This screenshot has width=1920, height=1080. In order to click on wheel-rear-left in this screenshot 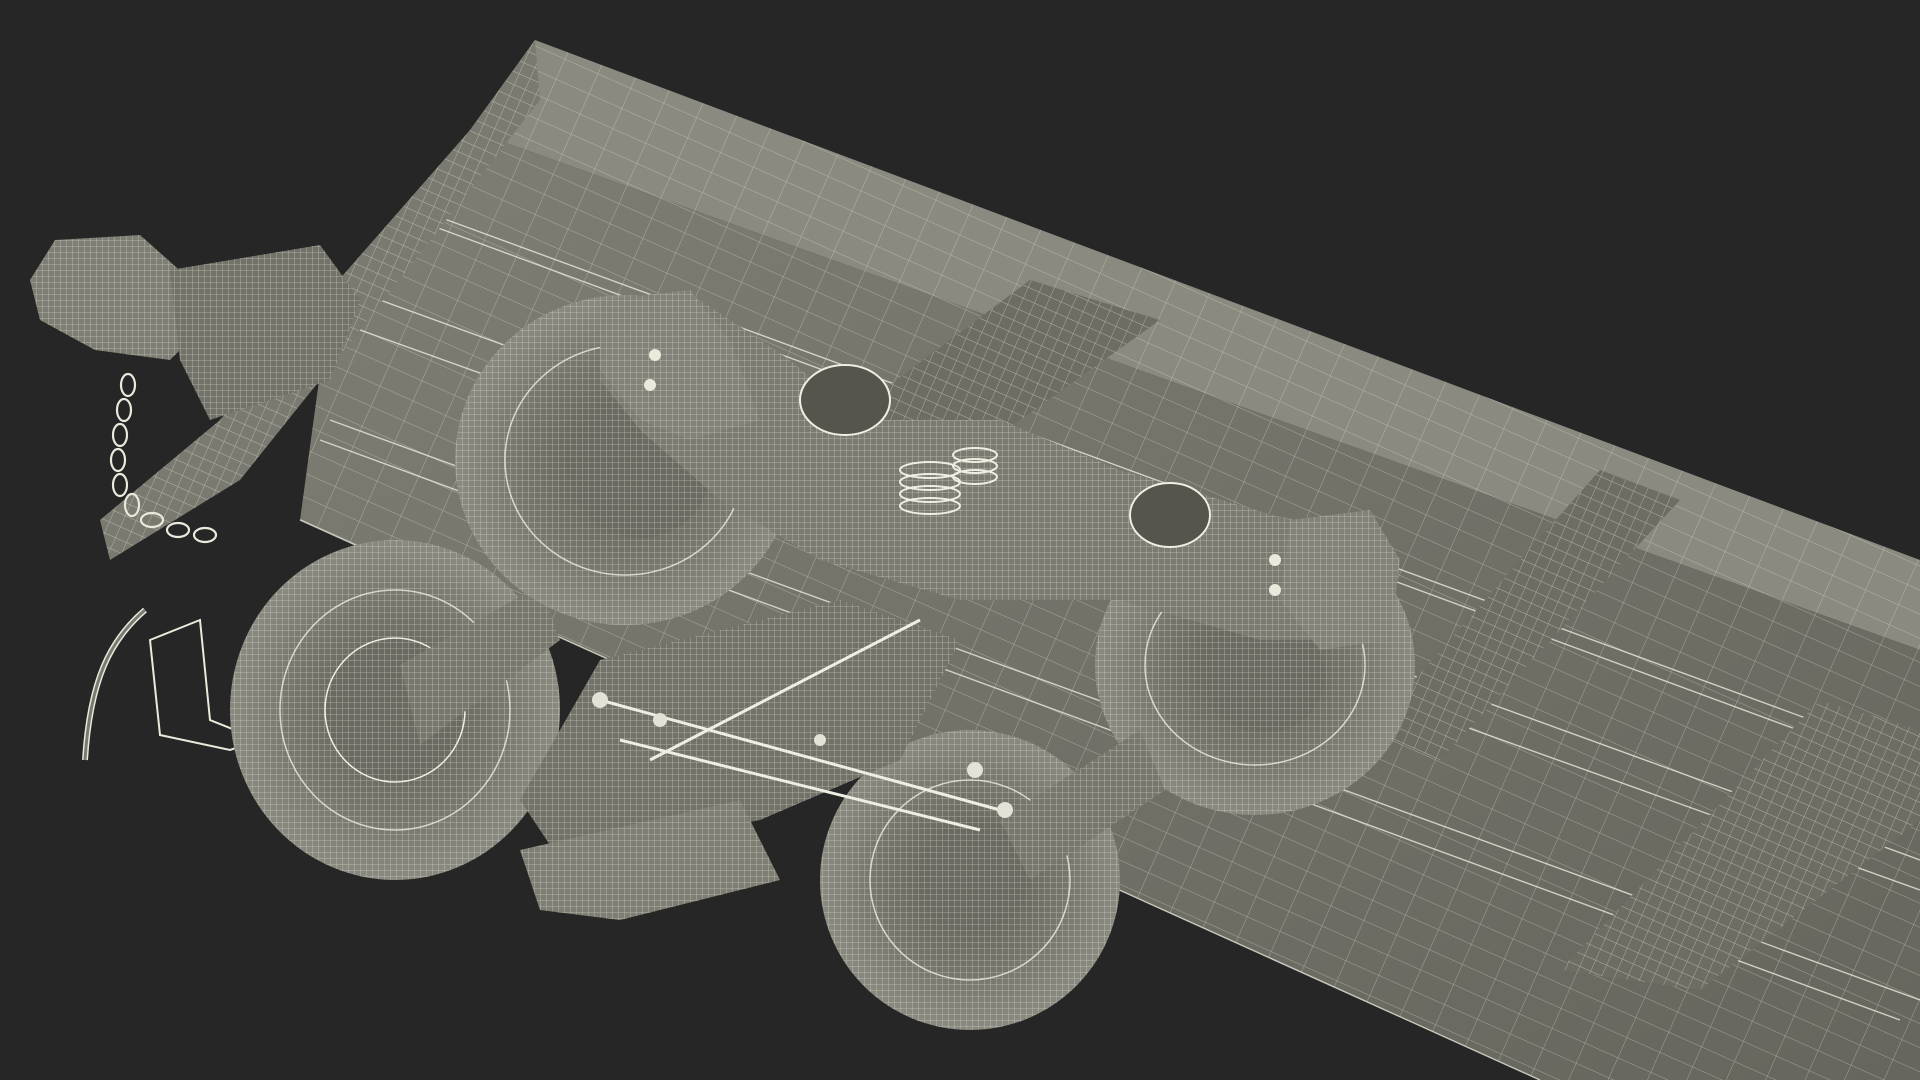, I will do `click(395, 710)`.